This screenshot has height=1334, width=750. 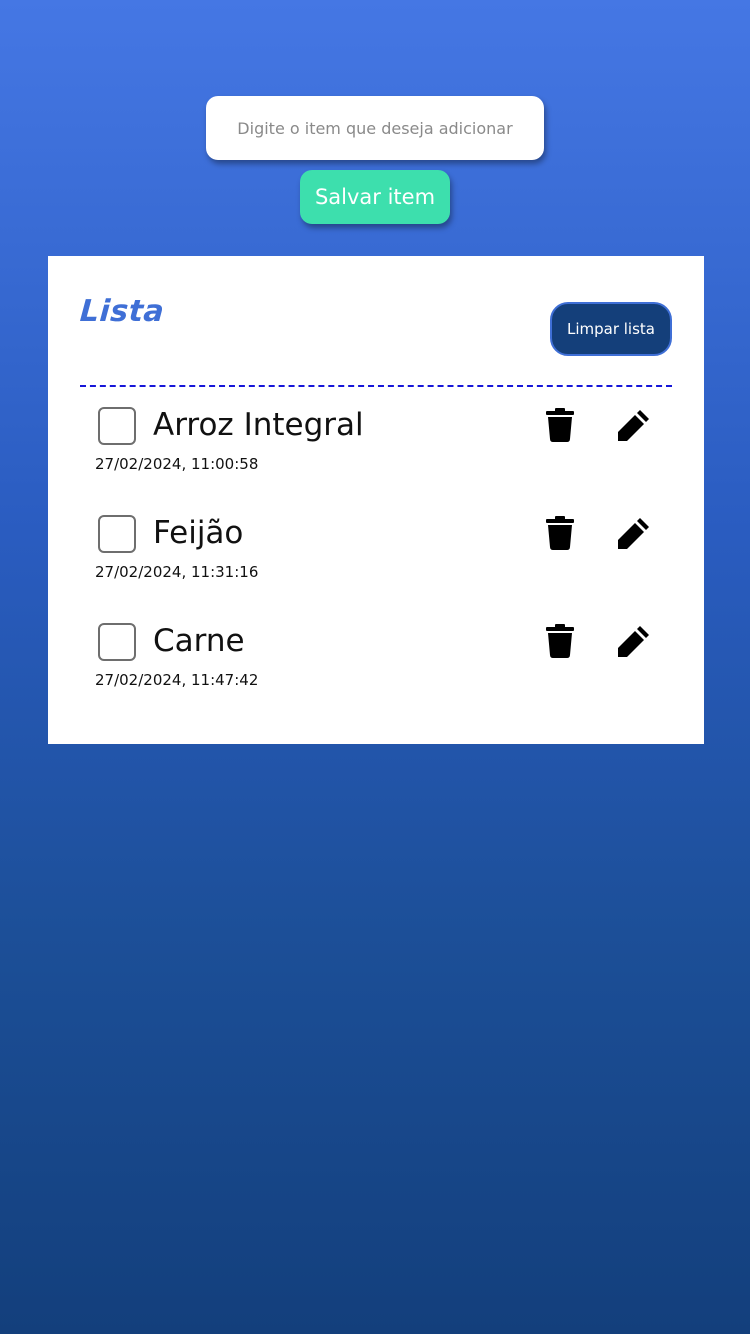 What do you see at coordinates (199, 641) in the screenshot?
I see `item-name: Carne` at bounding box center [199, 641].